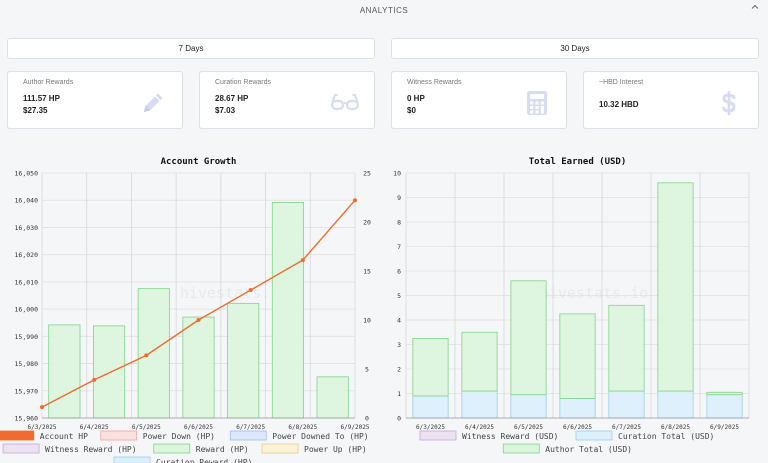  Describe the element at coordinates (355, 427) in the screenshot. I see `x-tick-label: 6/9/2025` at that location.